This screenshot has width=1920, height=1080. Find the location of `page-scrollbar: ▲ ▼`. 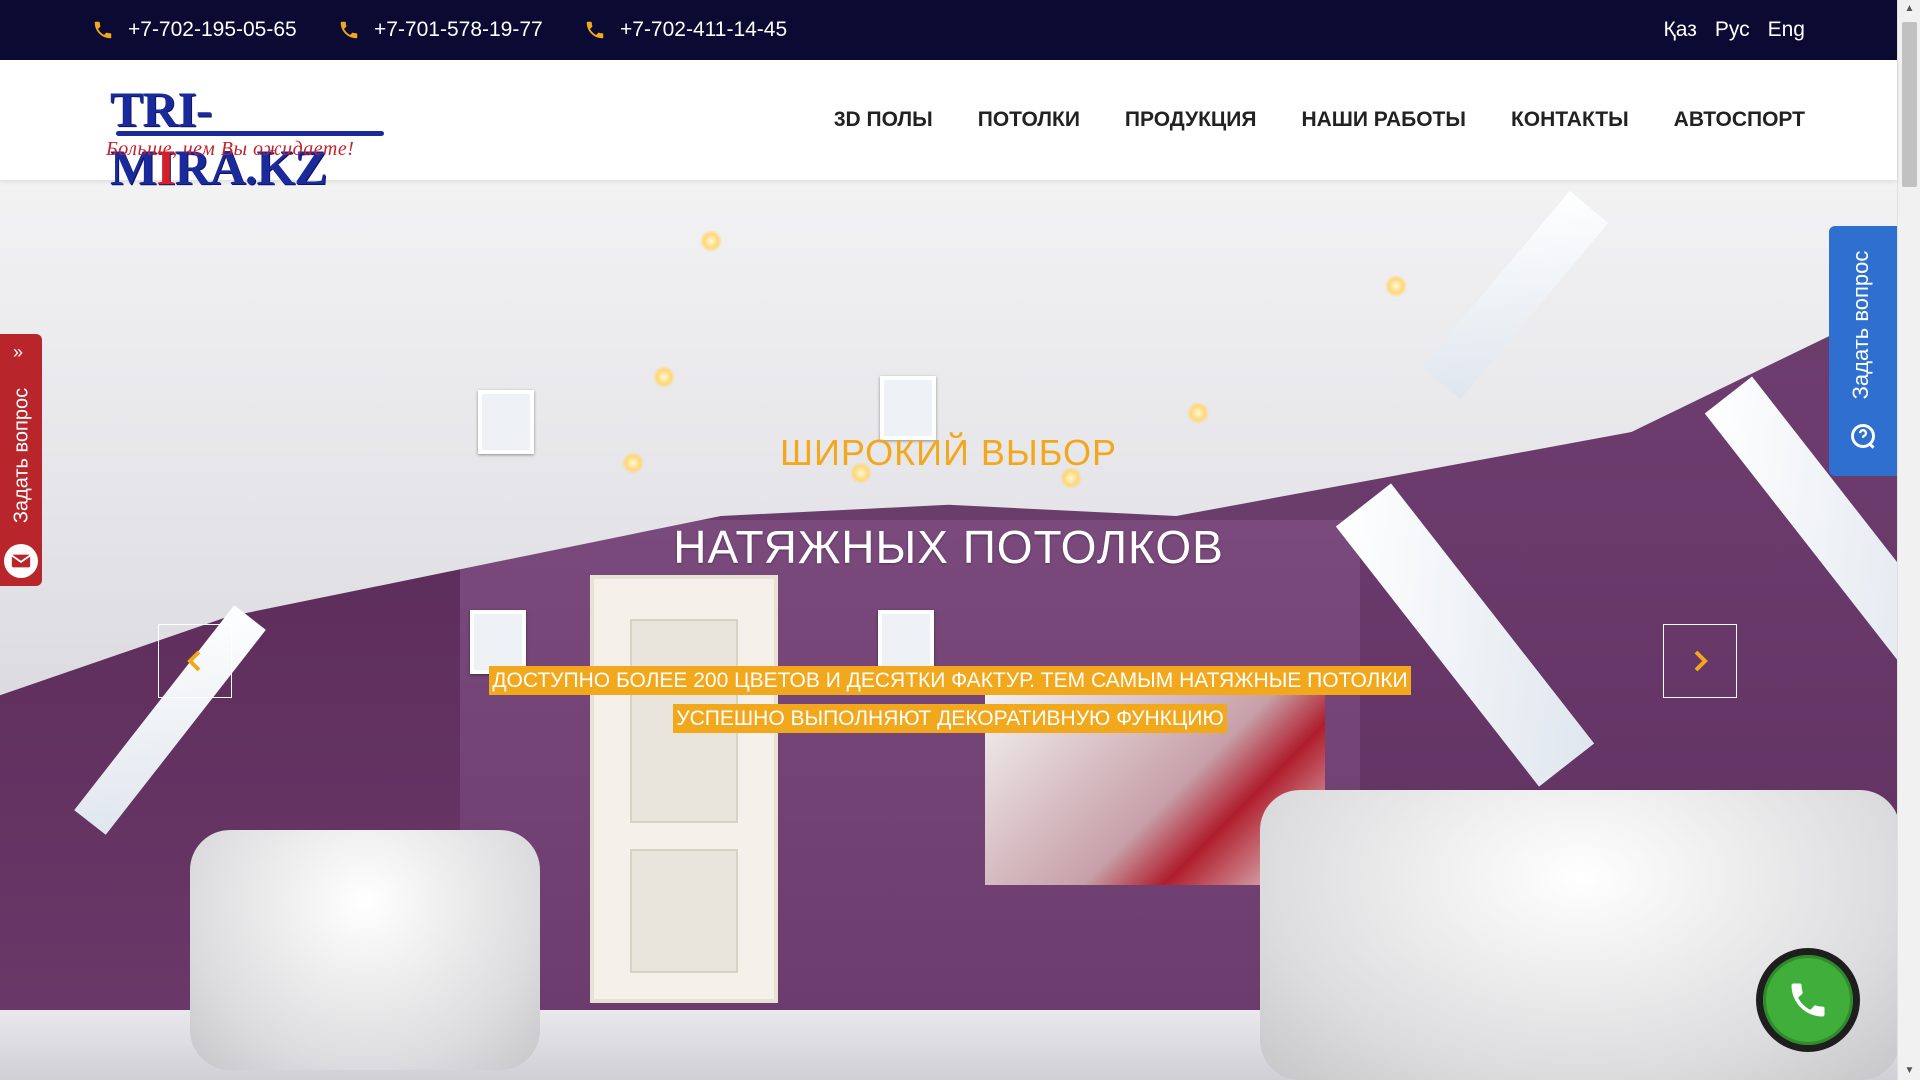

page-scrollbar: ▲ ▼ is located at coordinates (1908, 540).